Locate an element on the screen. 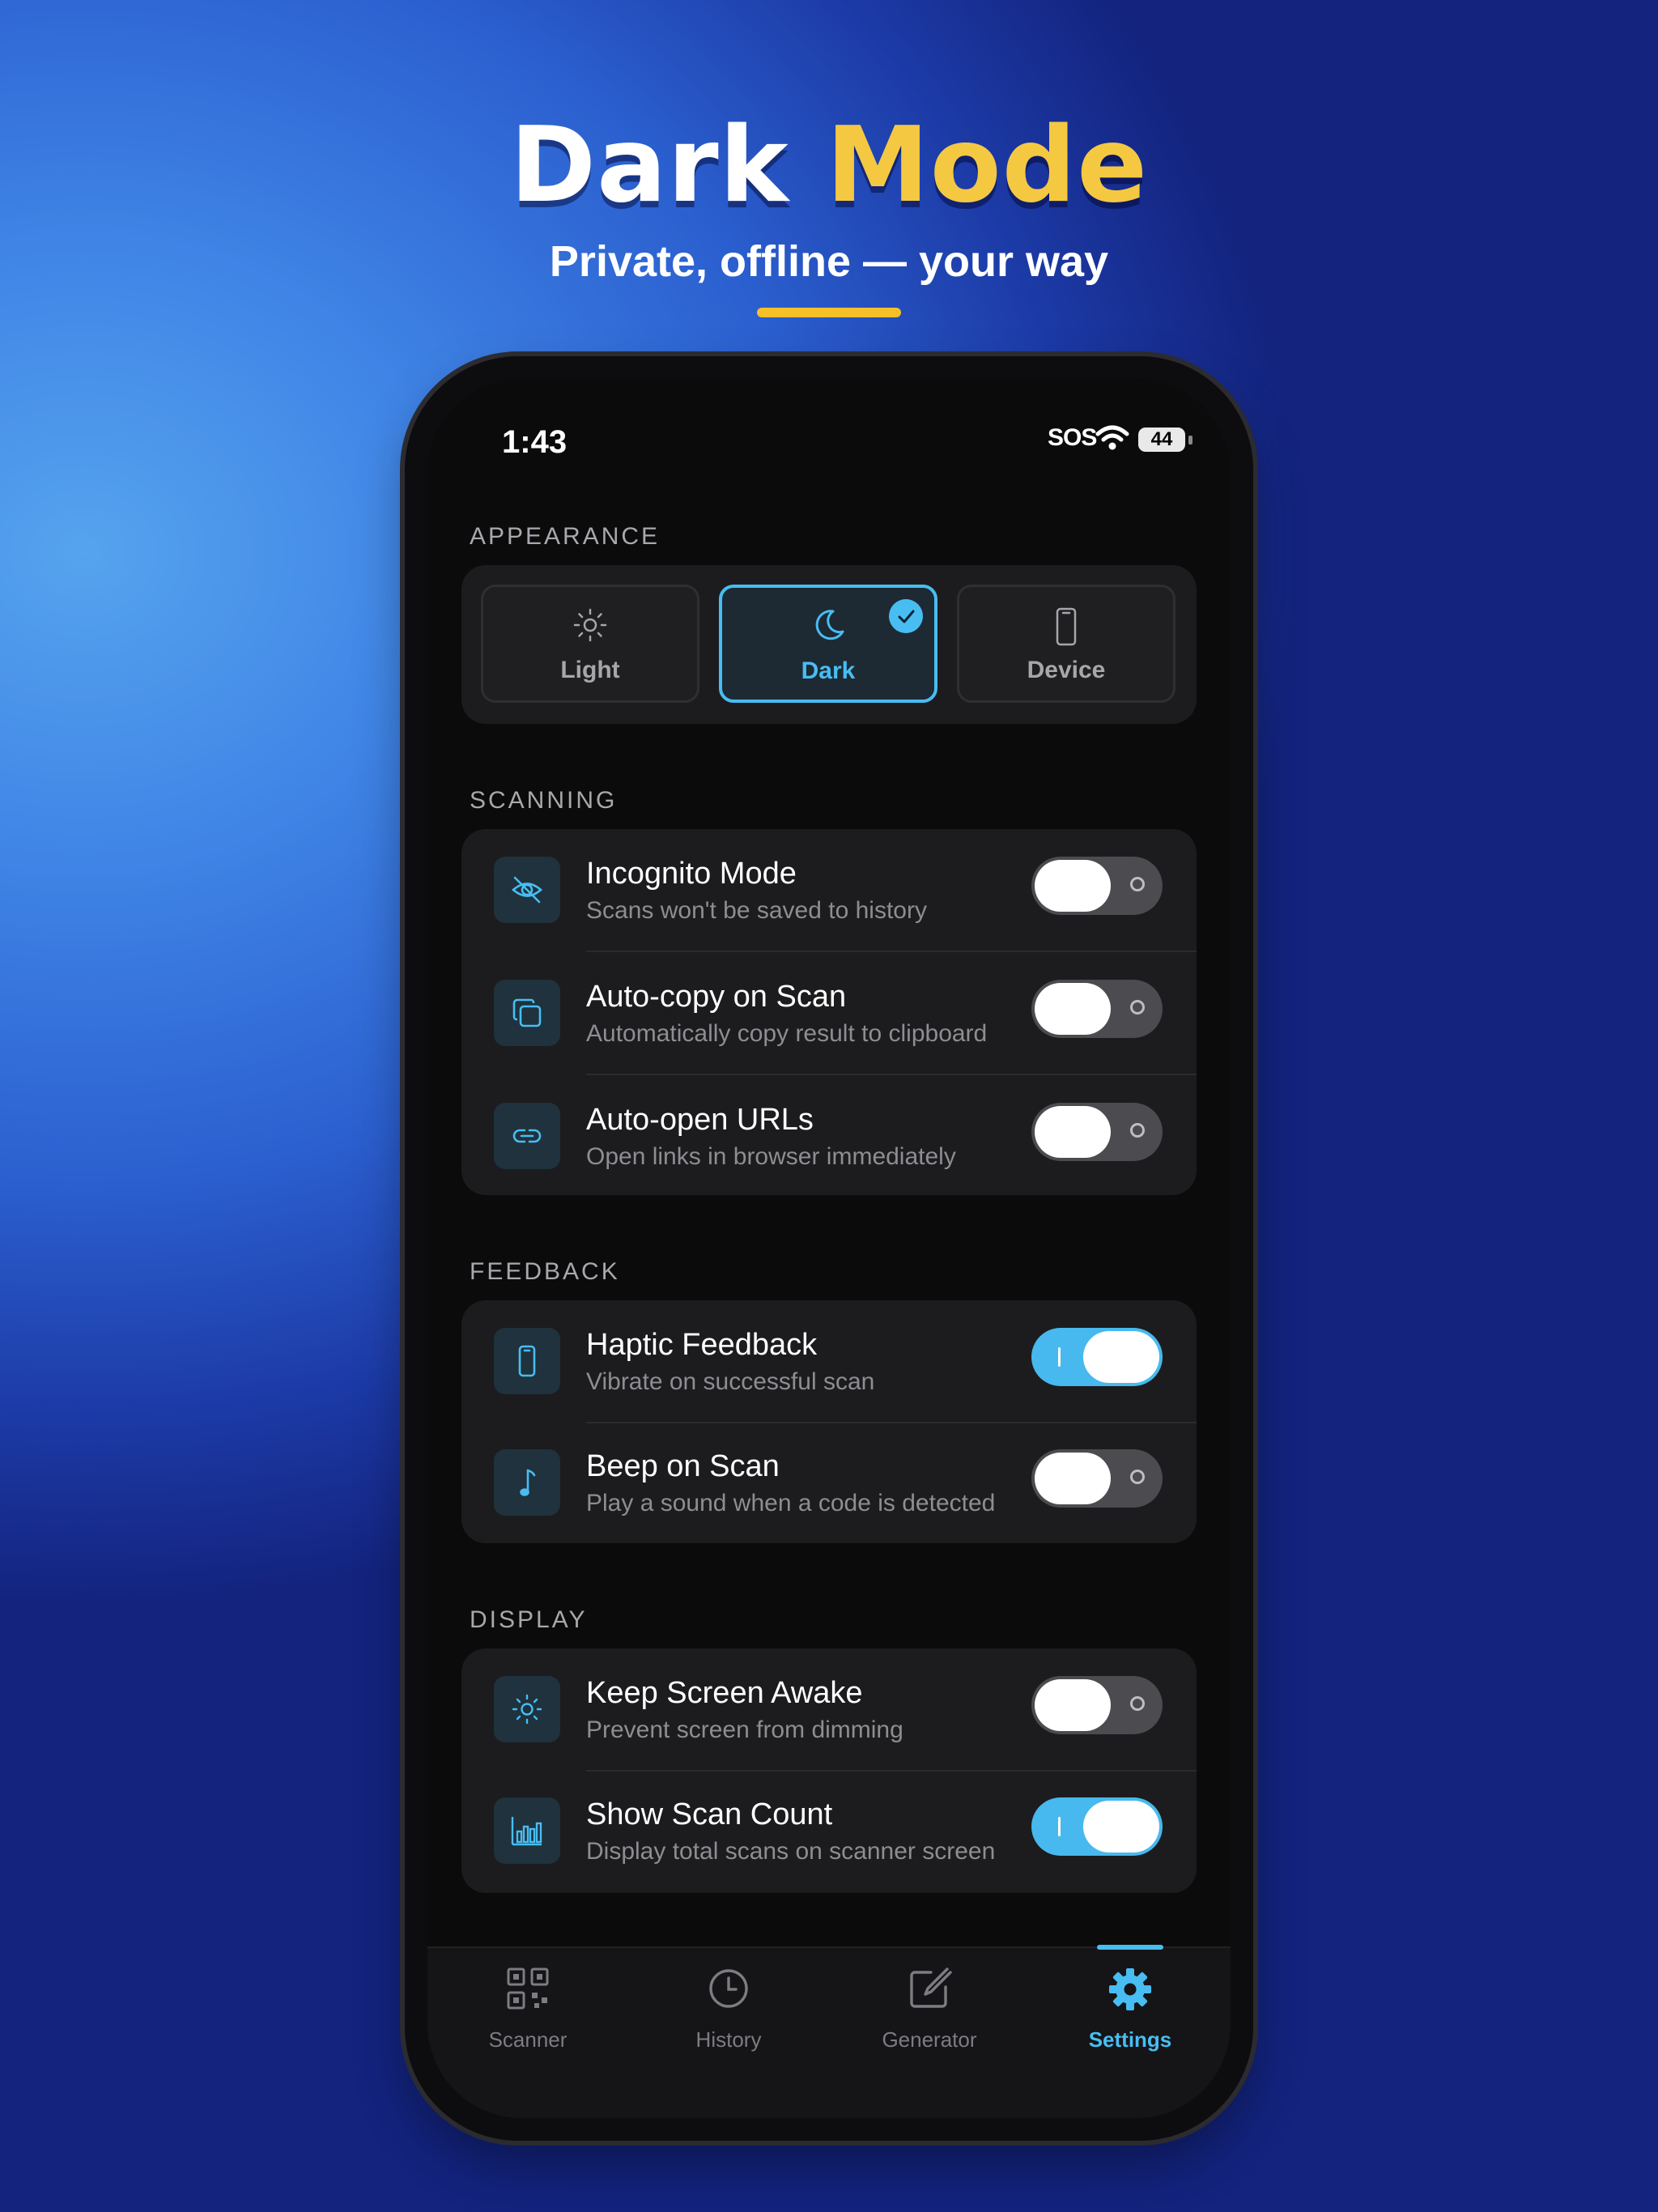 The image size is (1658, 2212). battery-nub is located at coordinates (1190, 441).